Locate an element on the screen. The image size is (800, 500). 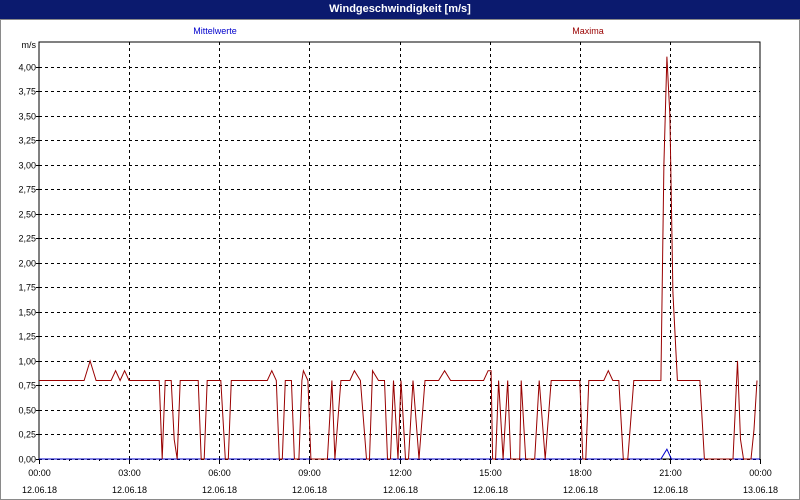
y-tick-label: 2,75 is located at coordinates (27, 190).